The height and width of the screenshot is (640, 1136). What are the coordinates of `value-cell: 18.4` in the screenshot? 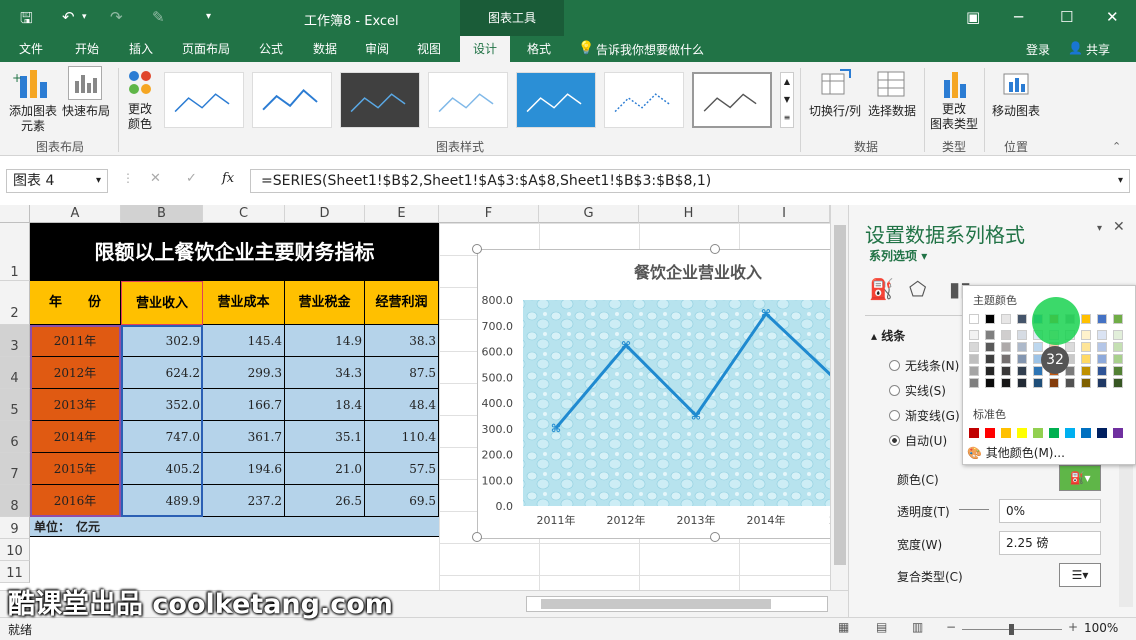 It's located at (325, 405).